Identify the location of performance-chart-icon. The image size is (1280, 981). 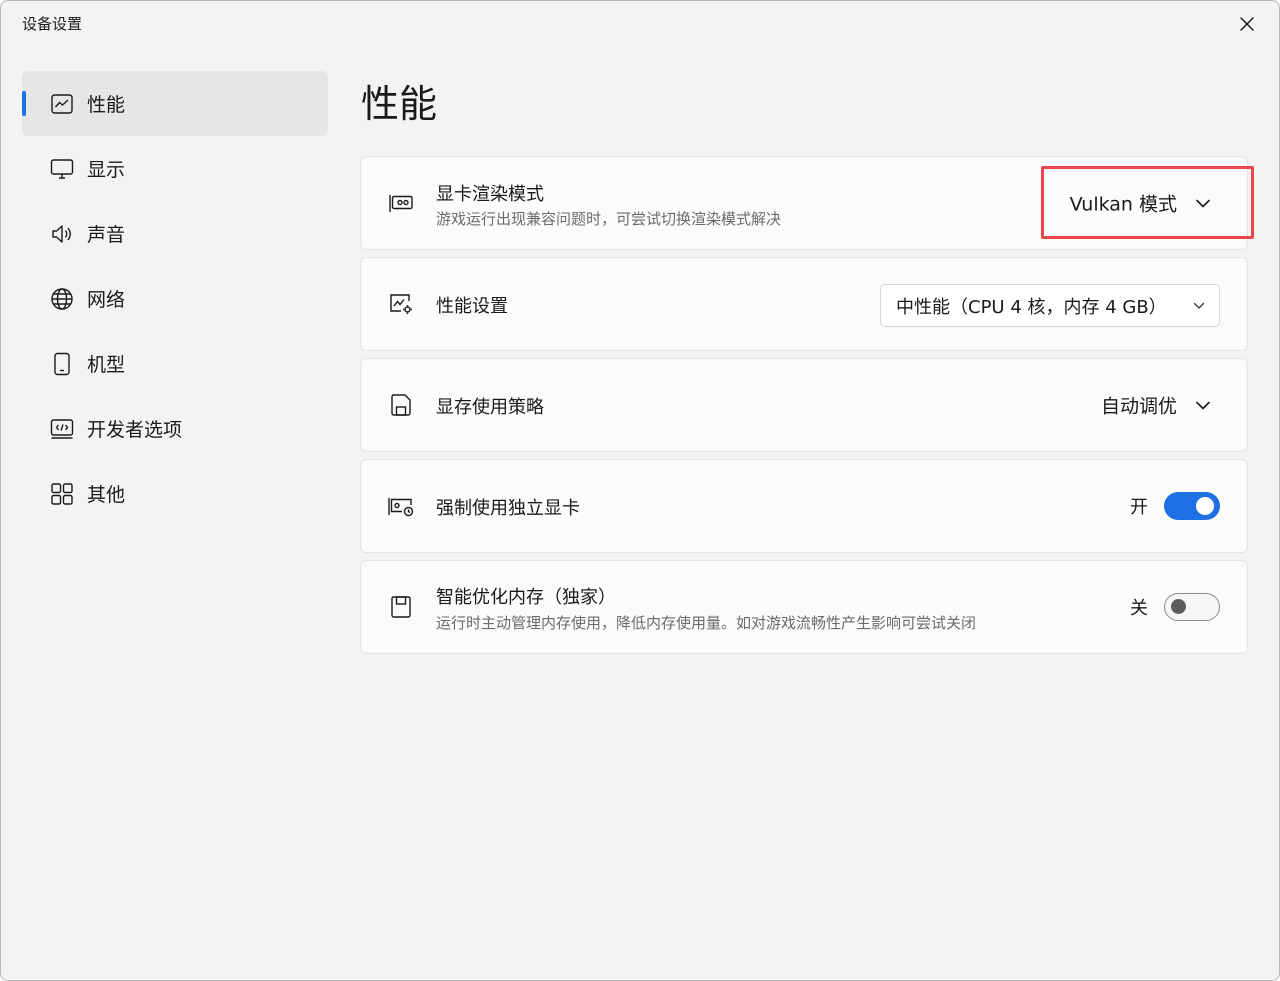
(62, 104).